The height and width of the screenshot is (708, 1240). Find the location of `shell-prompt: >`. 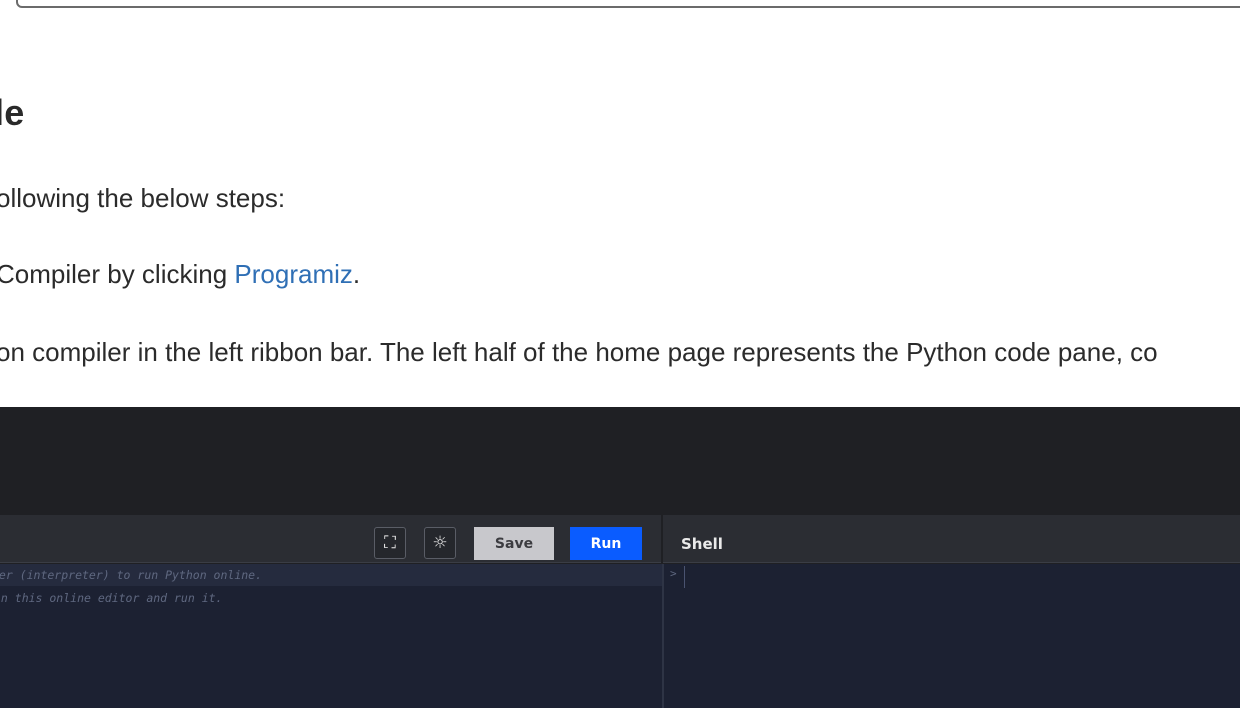

shell-prompt: > is located at coordinates (673, 573).